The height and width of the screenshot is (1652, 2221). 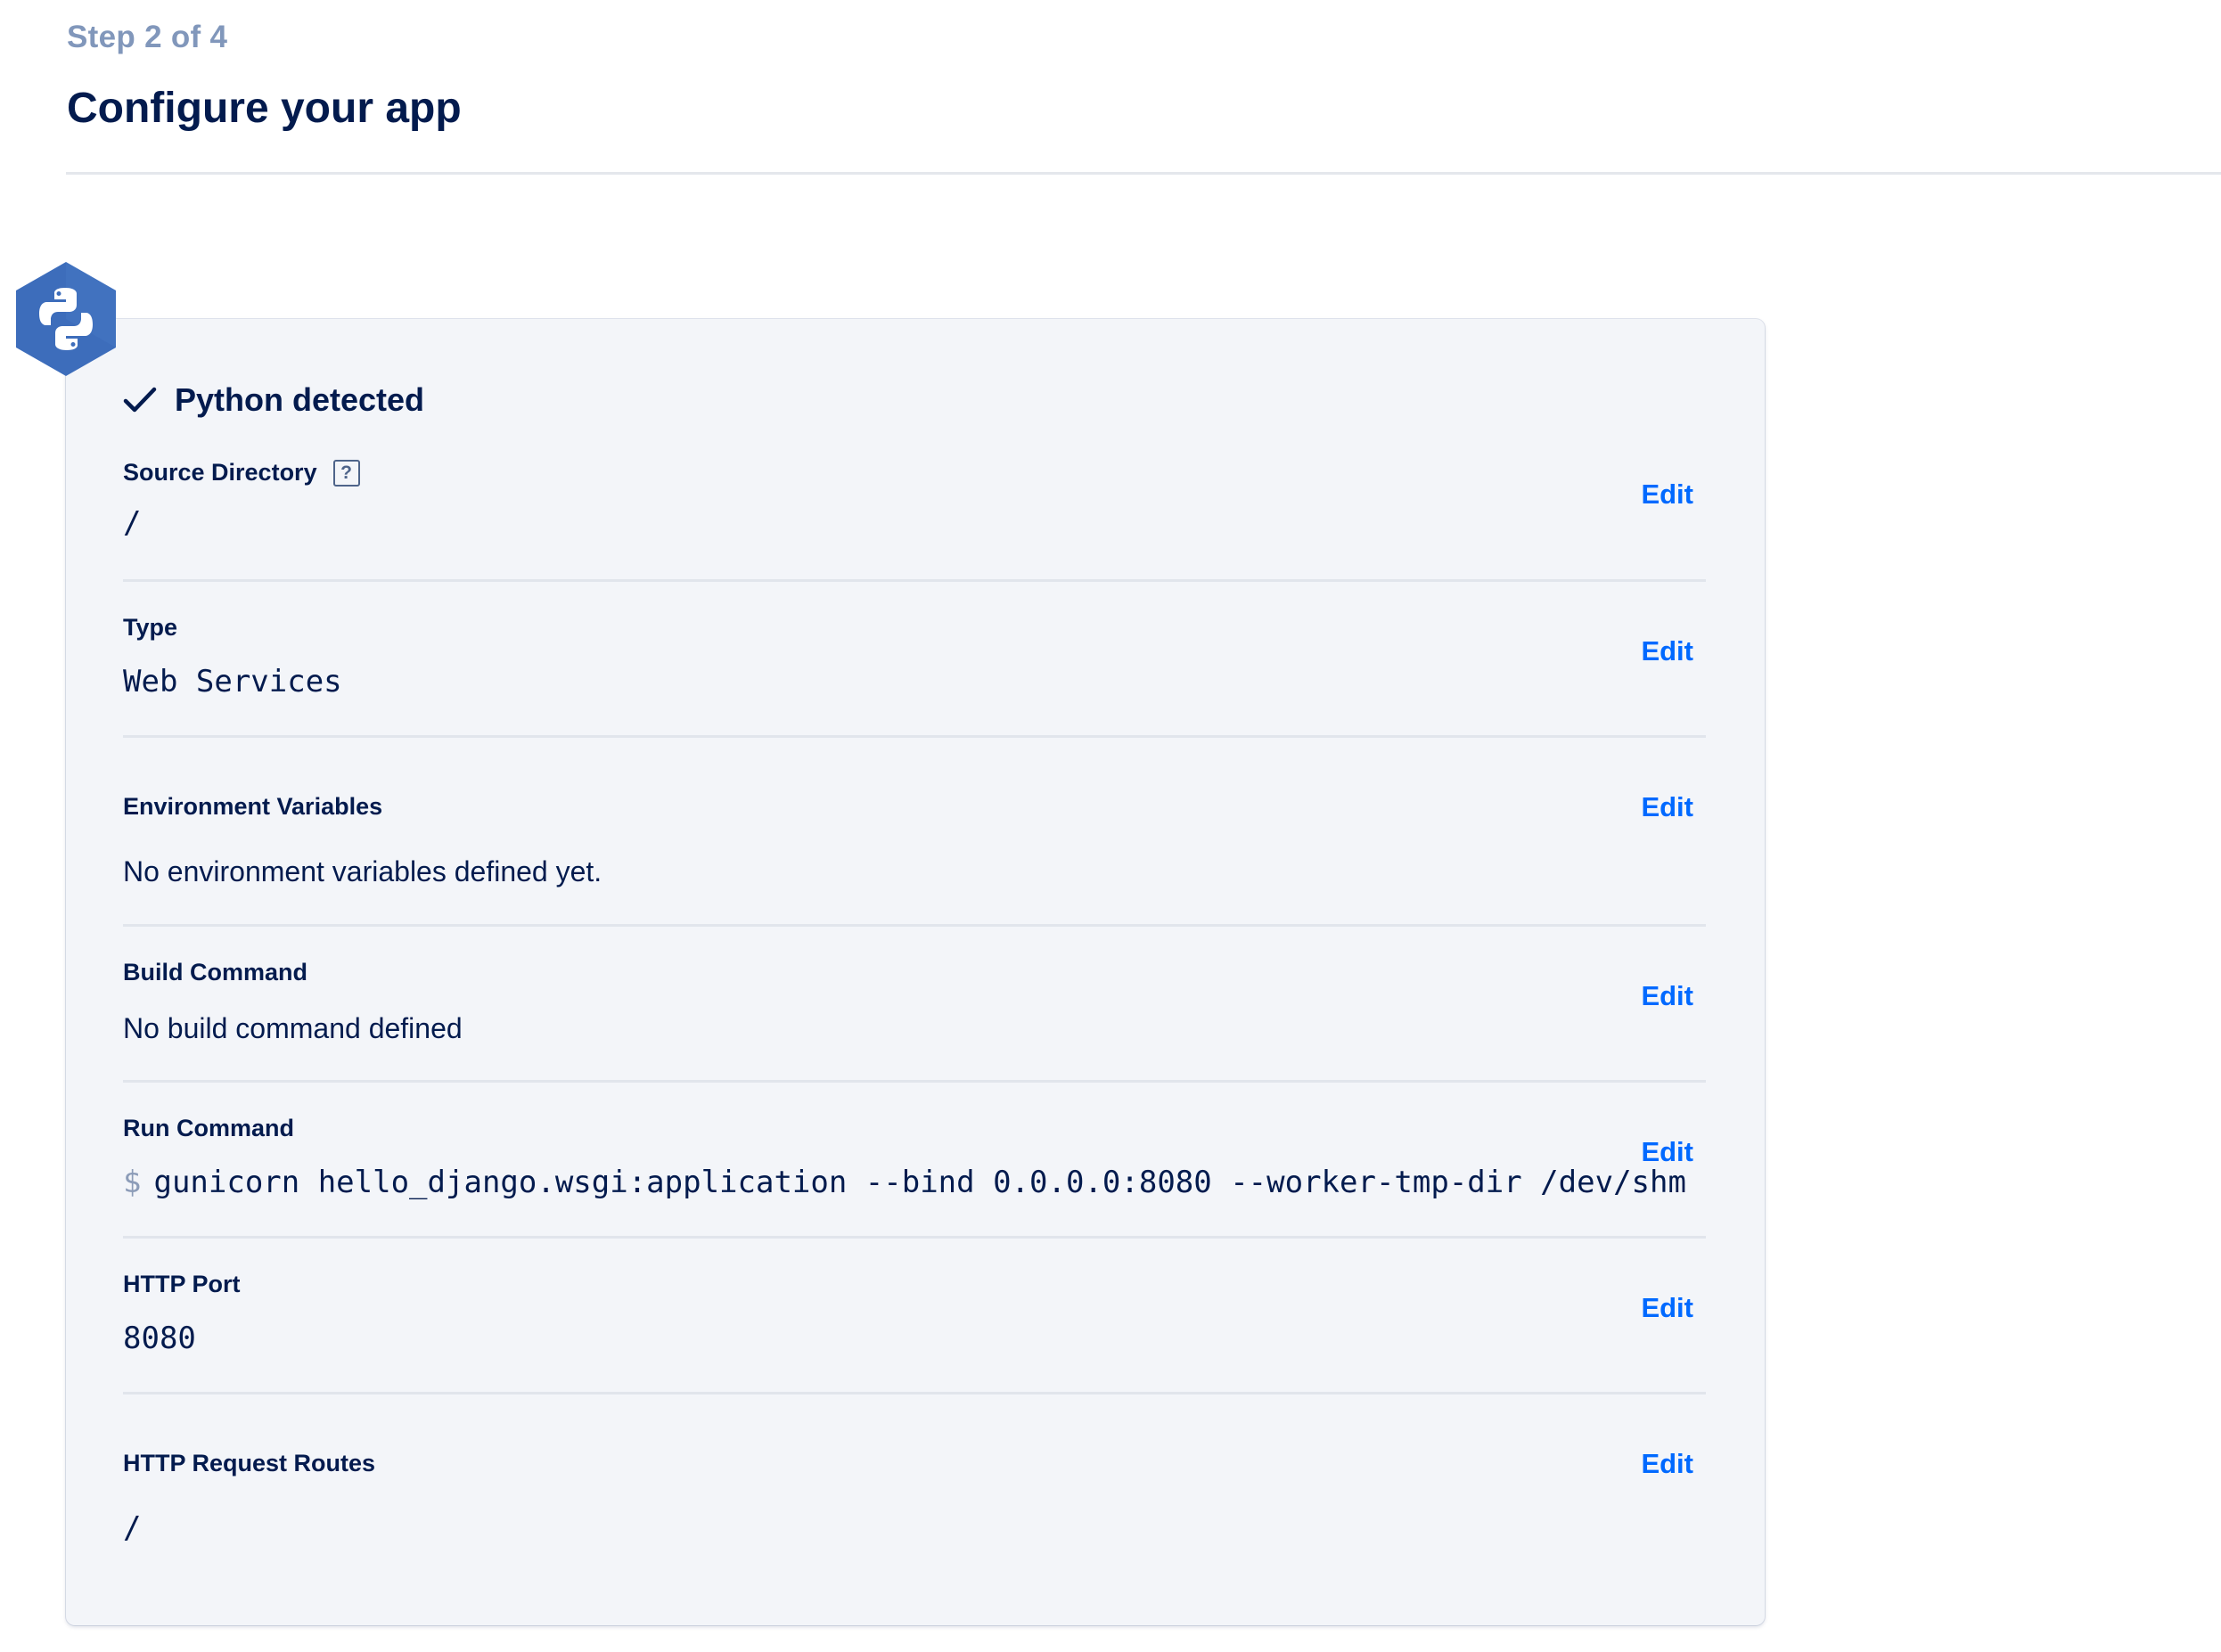 What do you see at coordinates (215, 972) in the screenshot?
I see `row-label-build-command: Build Command` at bounding box center [215, 972].